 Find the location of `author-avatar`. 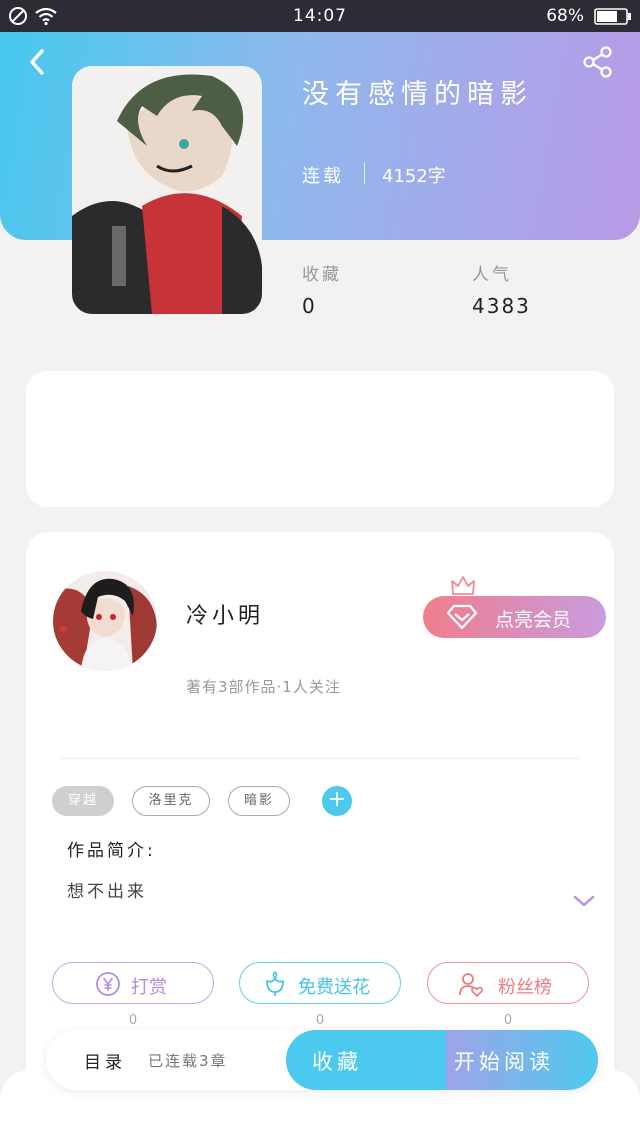

author-avatar is located at coordinates (105, 621).